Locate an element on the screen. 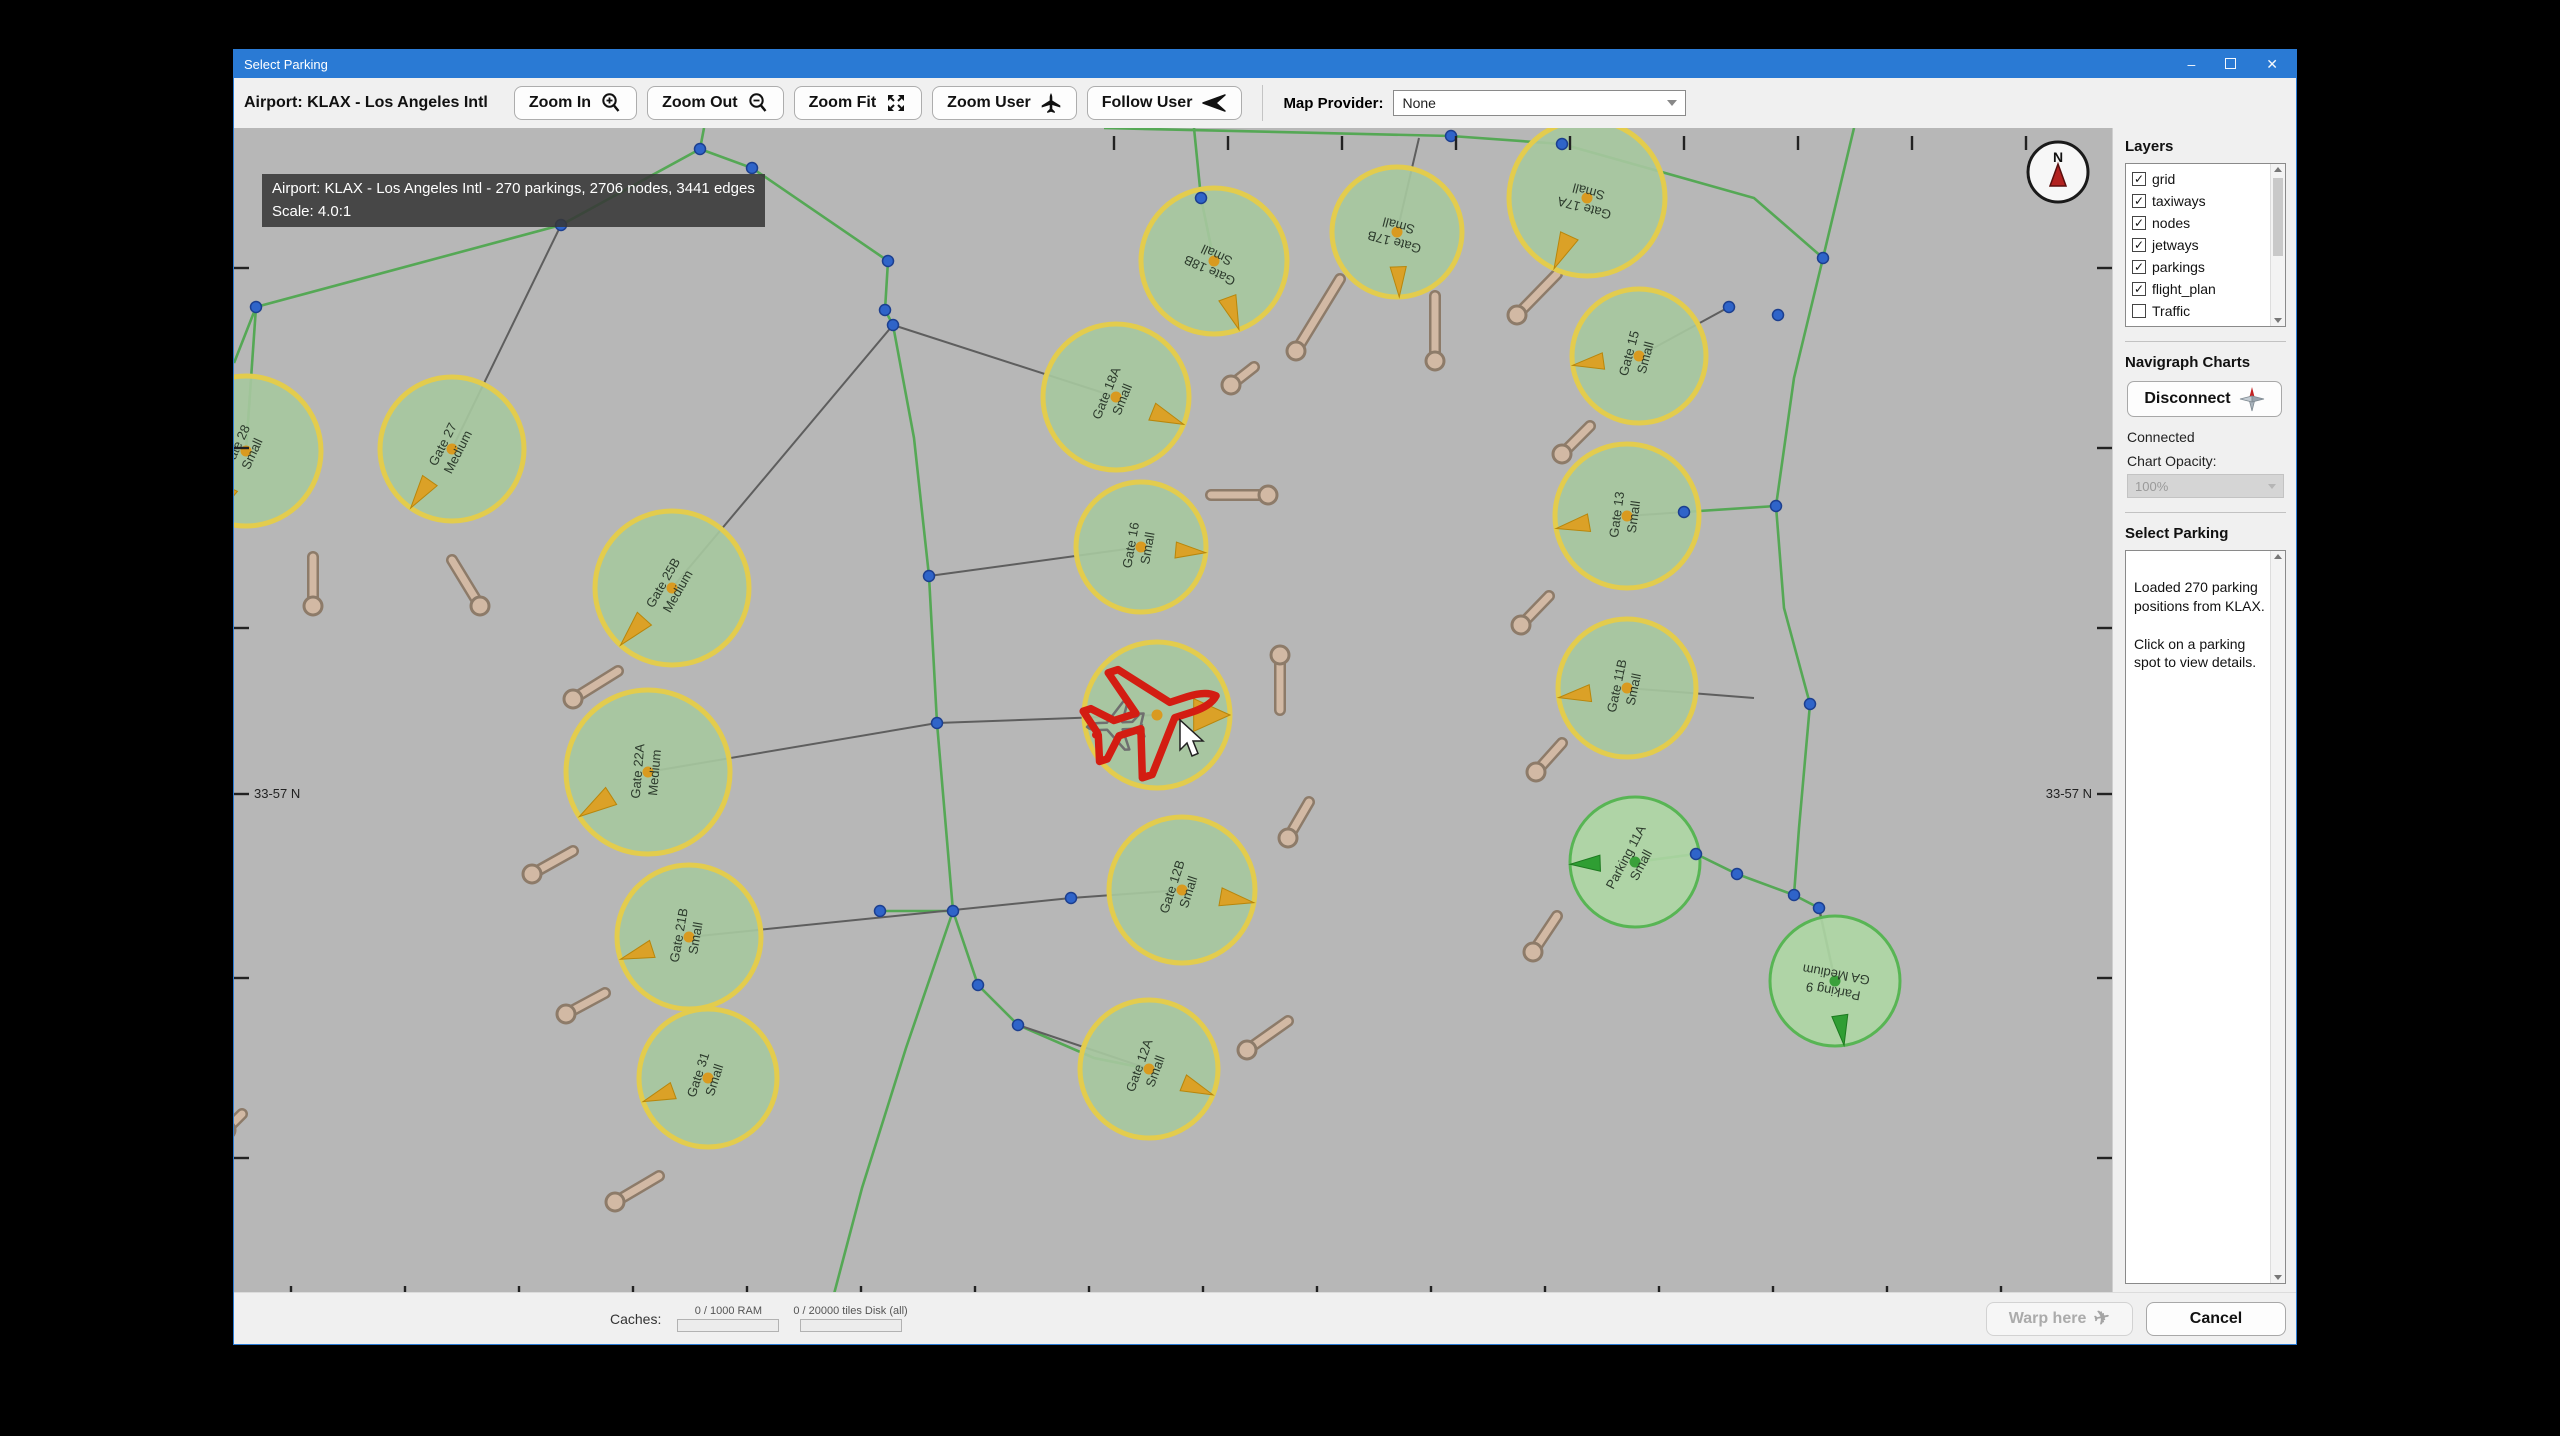 This screenshot has height=1436, width=2560. window-title: Select Parking is located at coordinates (286, 64).